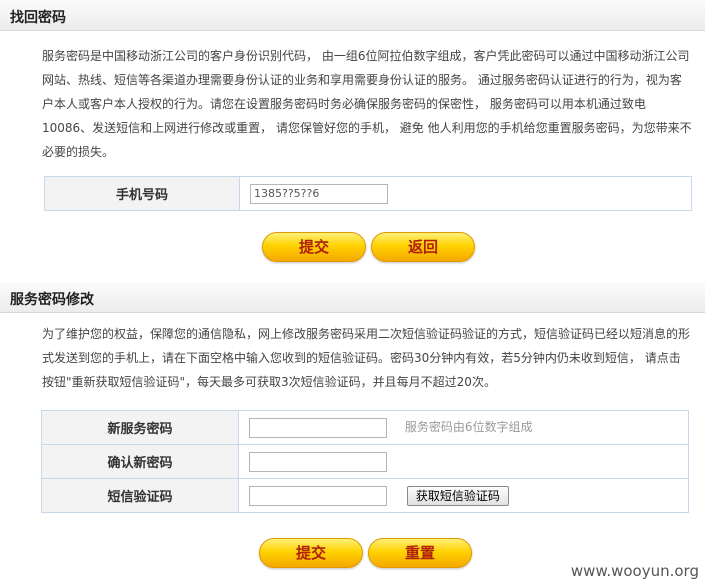  What do you see at coordinates (352, 297) in the screenshot?
I see `modify-password-header: 服务密码修改` at bounding box center [352, 297].